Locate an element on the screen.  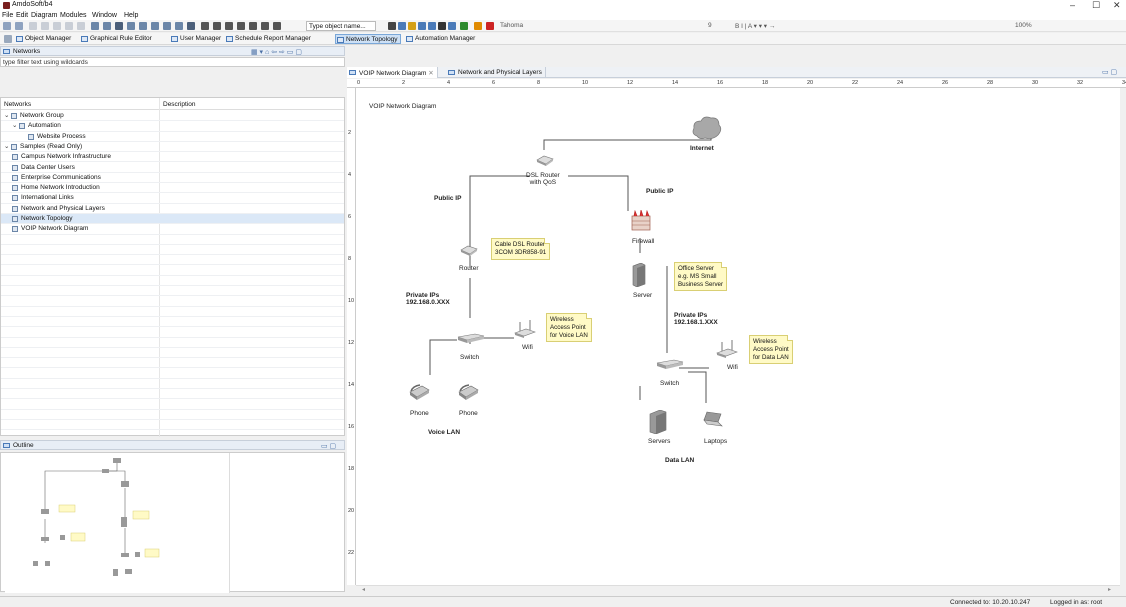
menu-help: Help is located at coordinates (131, 15).